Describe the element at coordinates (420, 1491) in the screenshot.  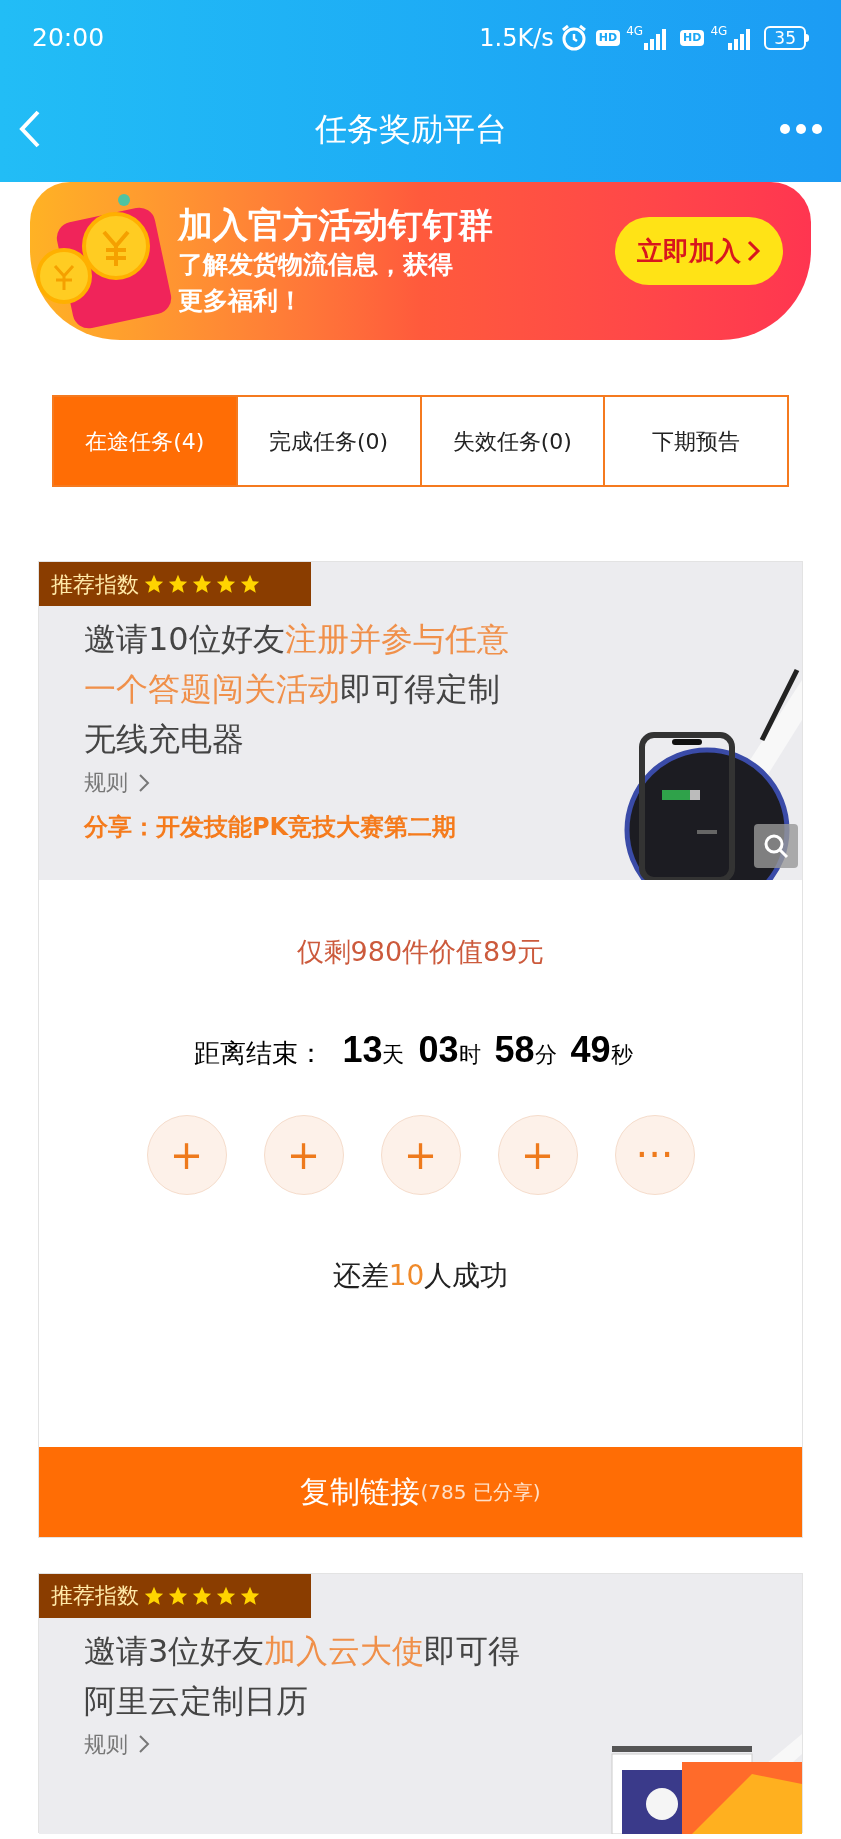
I see `copy-link-button: 复制链接(785 已分享)` at that location.